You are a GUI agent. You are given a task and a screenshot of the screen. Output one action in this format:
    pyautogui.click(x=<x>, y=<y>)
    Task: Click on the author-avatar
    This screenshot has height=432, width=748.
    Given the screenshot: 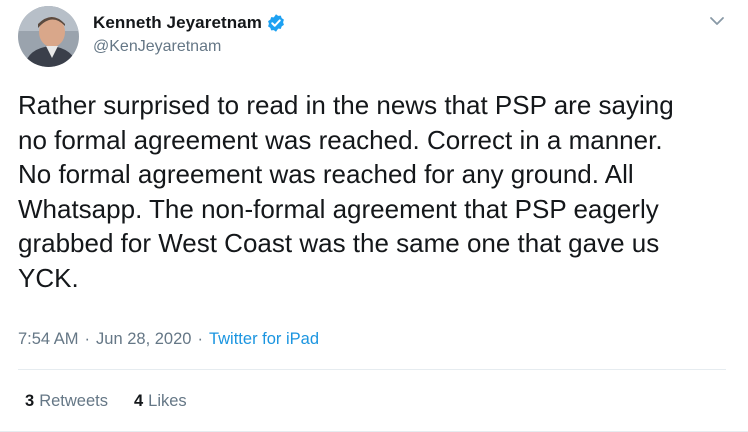 What is the action you would take?
    pyautogui.click(x=48, y=36)
    